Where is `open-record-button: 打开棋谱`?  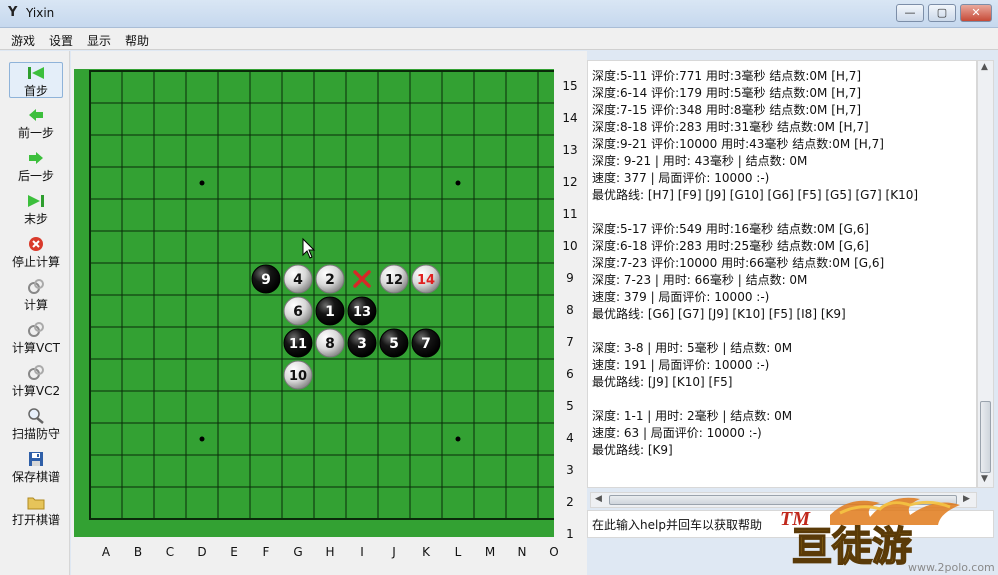 open-record-button: 打开棋谱 is located at coordinates (36, 510).